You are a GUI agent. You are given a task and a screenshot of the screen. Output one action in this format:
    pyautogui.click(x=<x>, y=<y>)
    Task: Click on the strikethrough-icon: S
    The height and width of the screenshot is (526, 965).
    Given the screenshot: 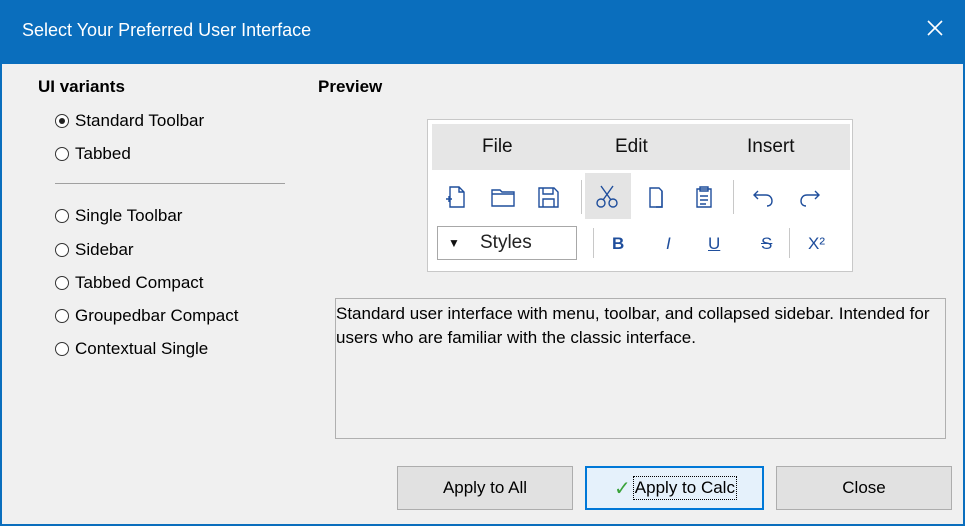 What is the action you would take?
    pyautogui.click(x=767, y=243)
    